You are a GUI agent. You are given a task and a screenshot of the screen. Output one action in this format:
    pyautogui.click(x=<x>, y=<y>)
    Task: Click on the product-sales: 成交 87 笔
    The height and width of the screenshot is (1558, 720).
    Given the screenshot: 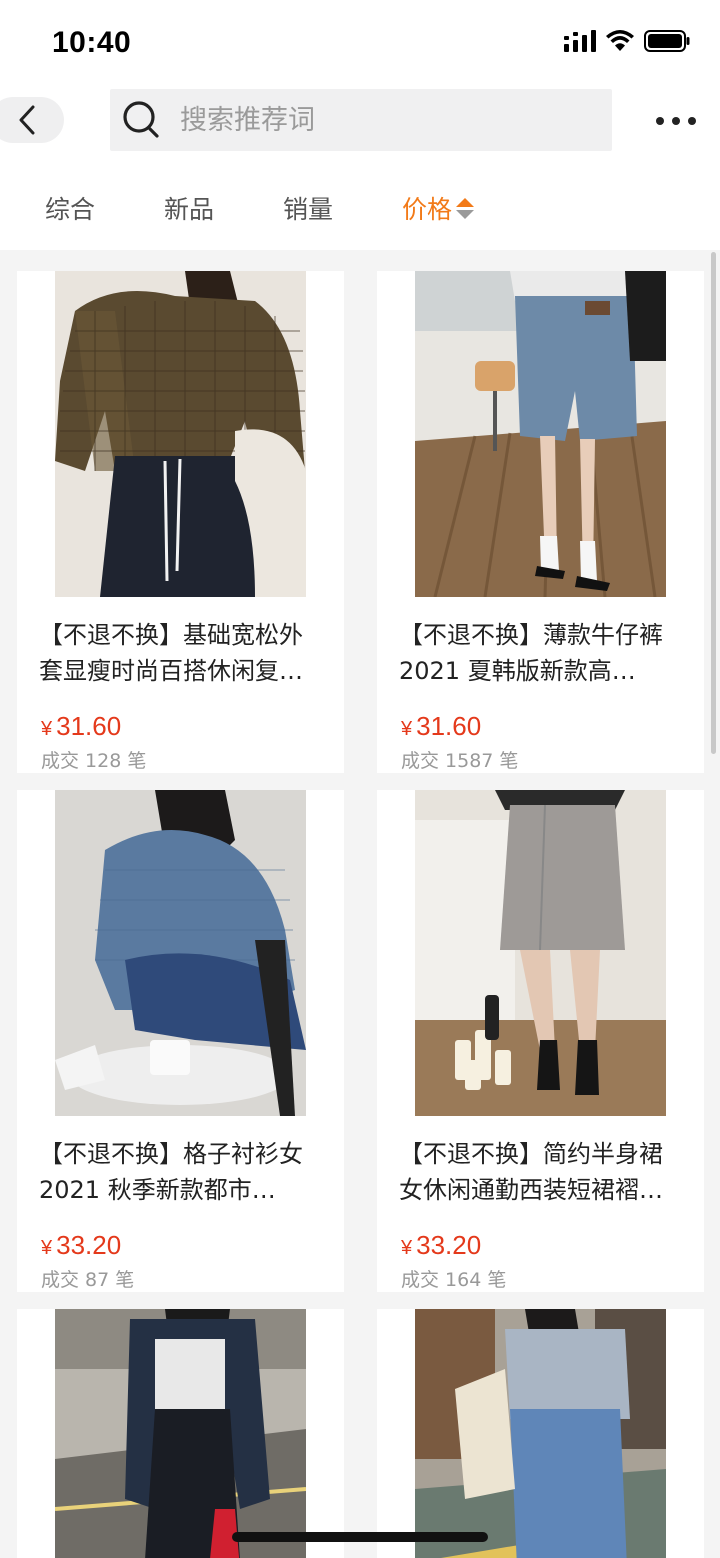 What is the action you would take?
    pyautogui.click(x=88, y=1280)
    